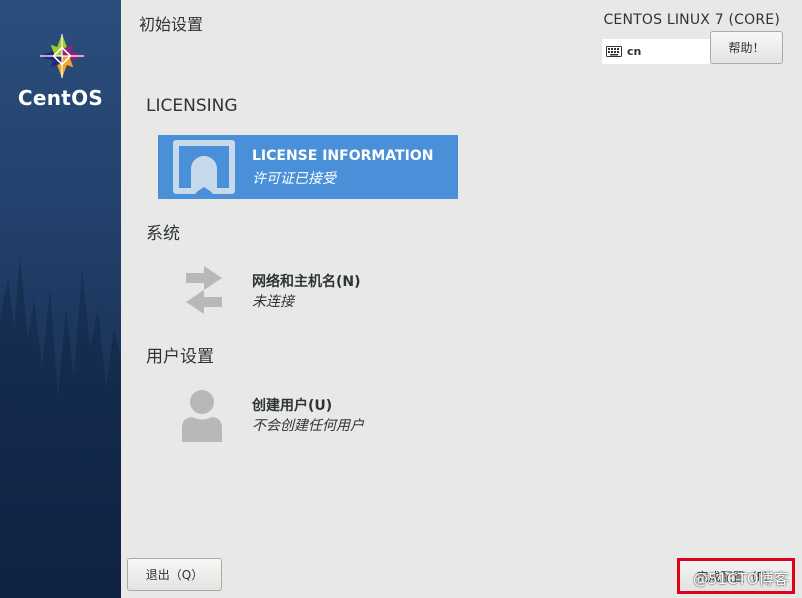 This screenshot has width=802, height=598. I want to click on spoke-title: 网络和主机名(N), so click(306, 282).